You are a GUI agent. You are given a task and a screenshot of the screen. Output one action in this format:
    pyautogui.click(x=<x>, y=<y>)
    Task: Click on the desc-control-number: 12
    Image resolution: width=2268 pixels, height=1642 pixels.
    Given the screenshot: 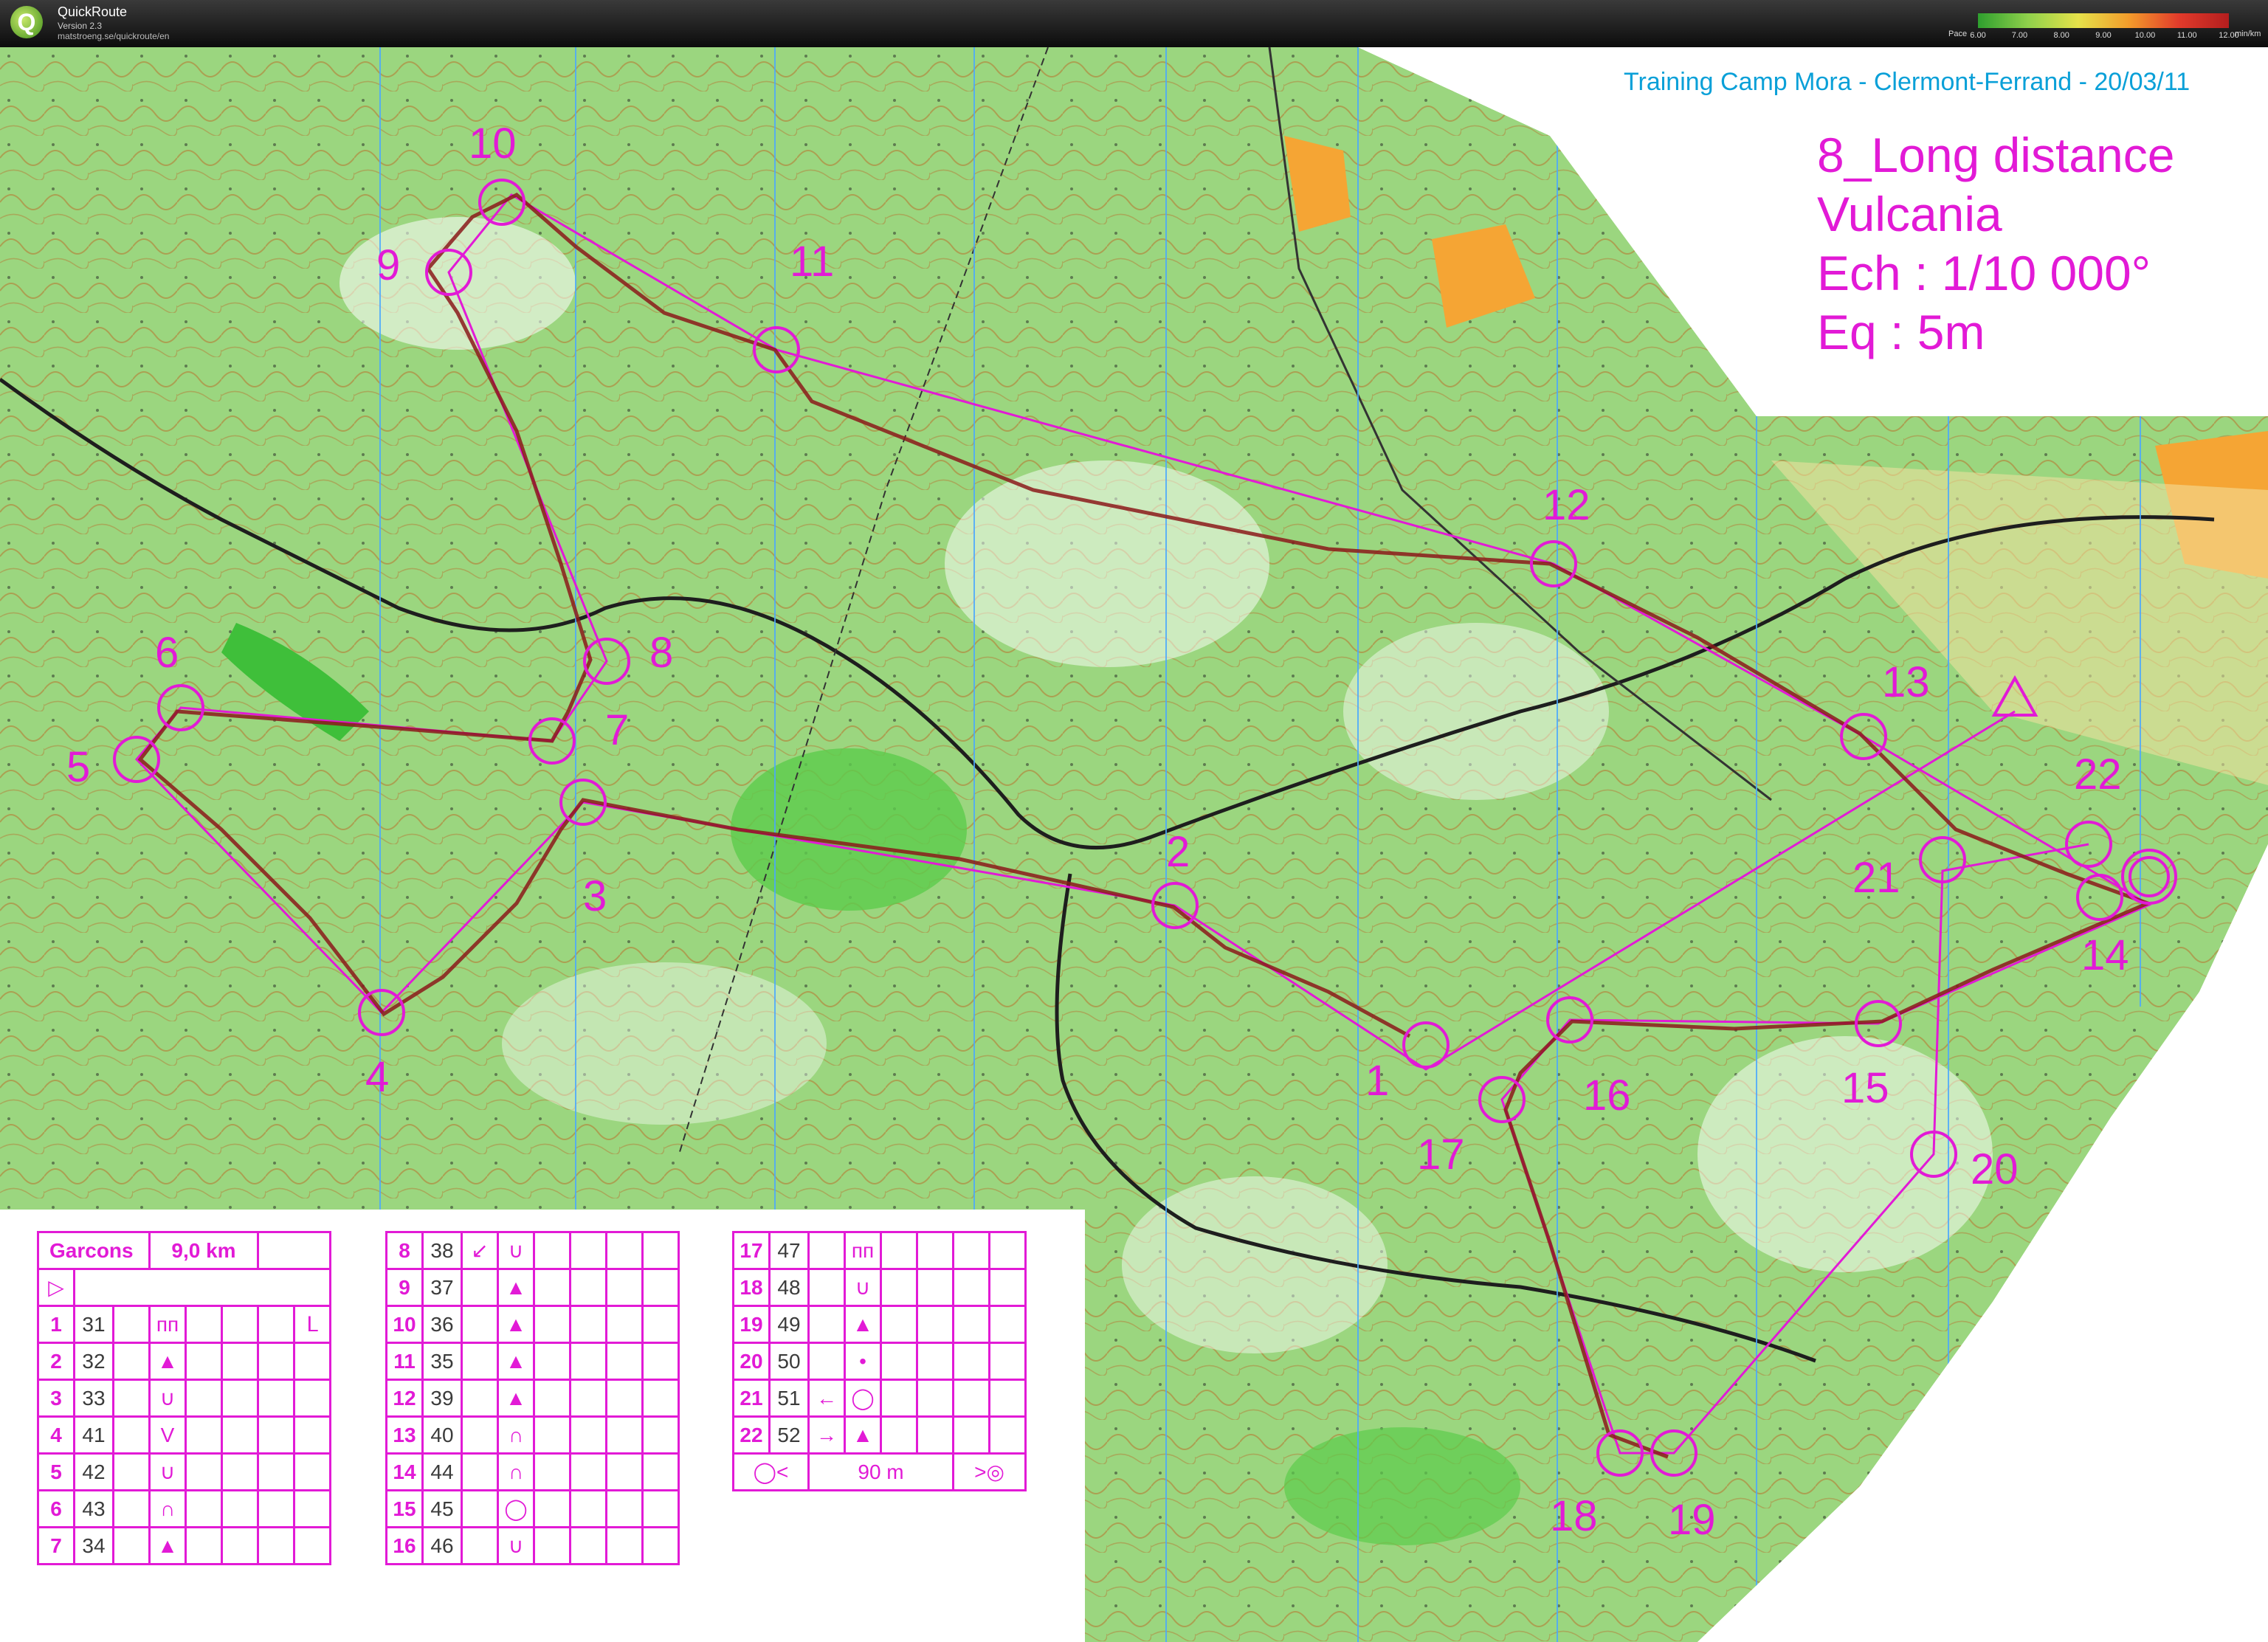 What is the action you would take?
    pyautogui.click(x=405, y=1398)
    